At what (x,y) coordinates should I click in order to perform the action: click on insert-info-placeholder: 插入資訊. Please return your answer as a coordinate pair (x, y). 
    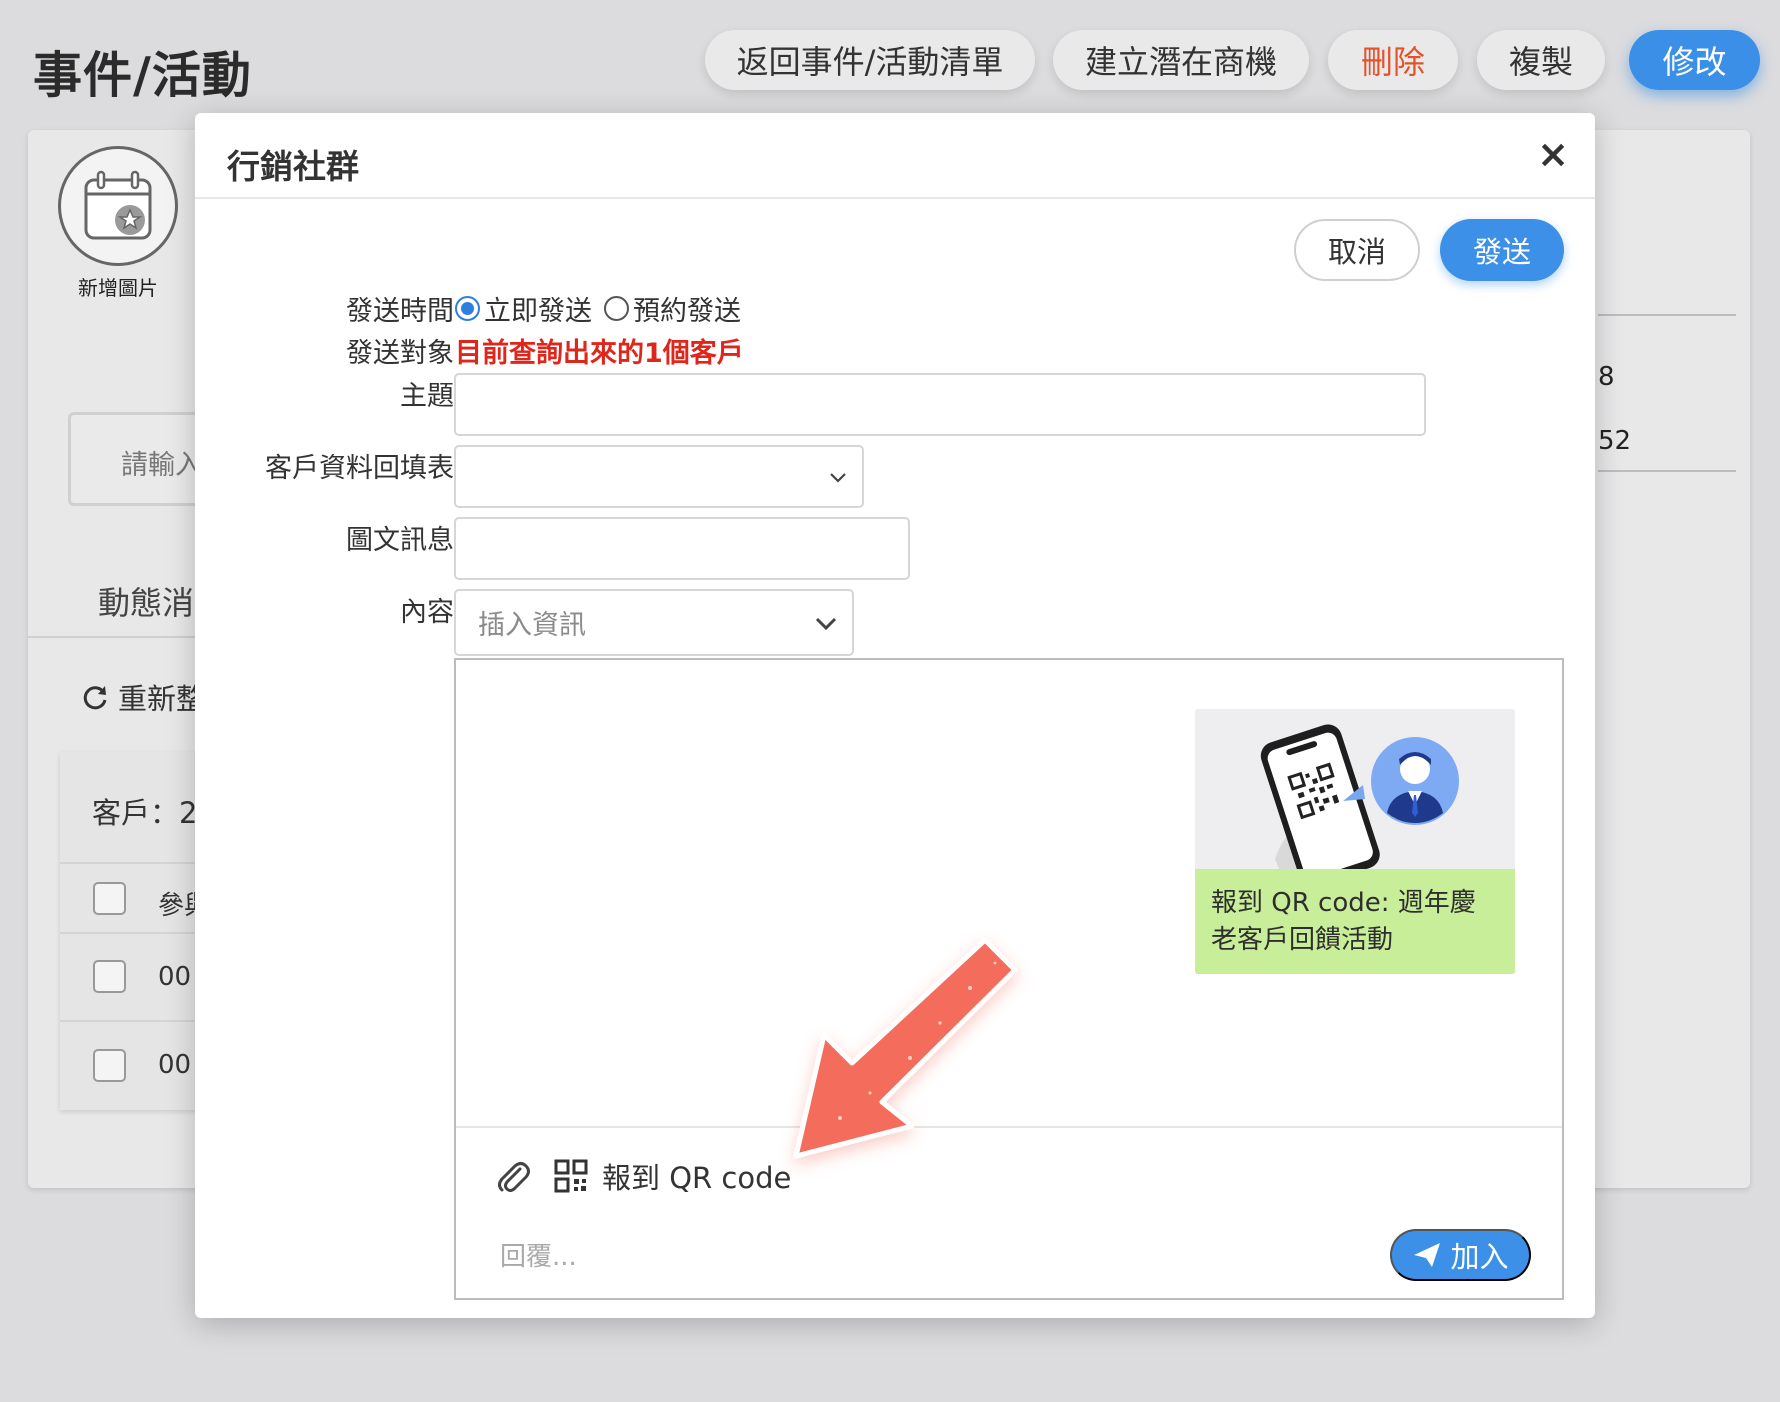
    Looking at the image, I should click on (532, 625).